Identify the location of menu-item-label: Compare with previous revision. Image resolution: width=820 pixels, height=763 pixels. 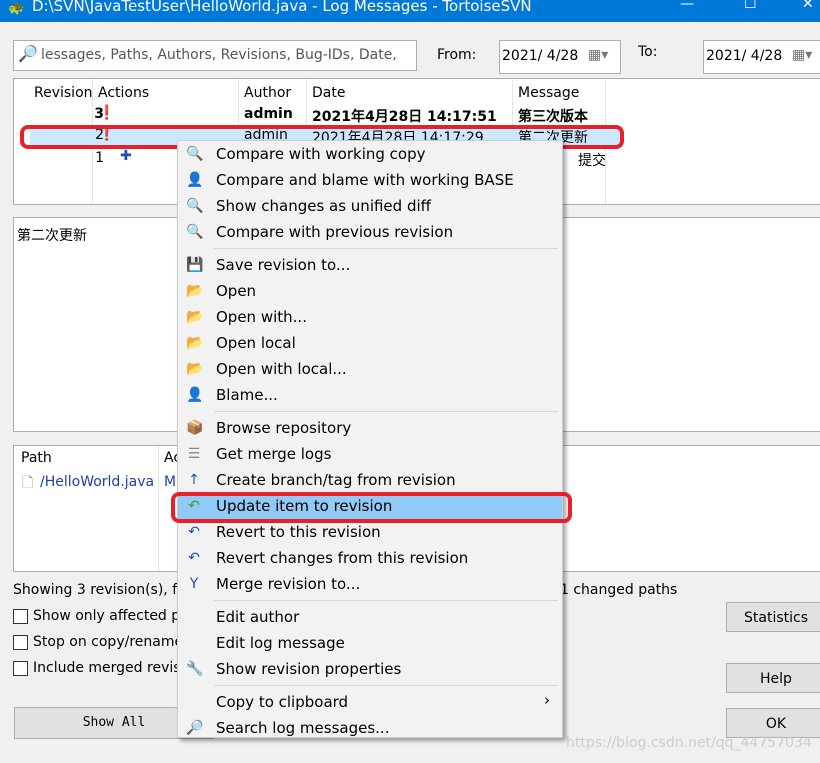
(335, 232).